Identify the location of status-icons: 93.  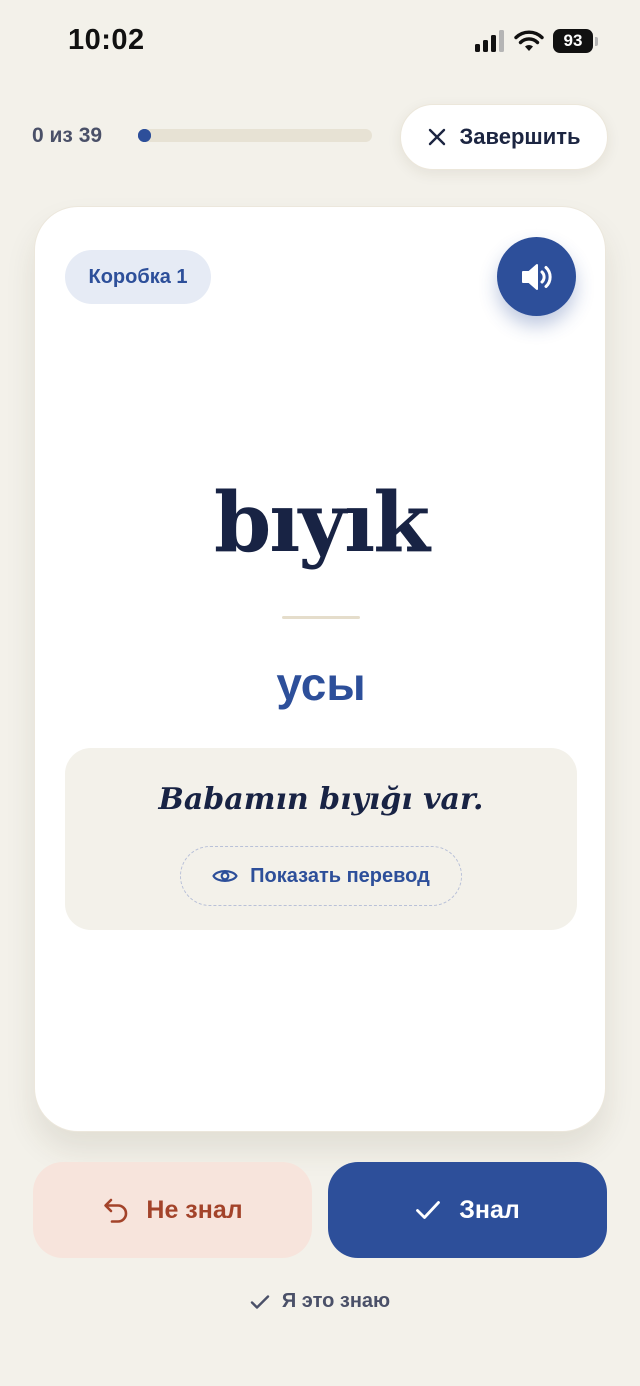
(536, 41).